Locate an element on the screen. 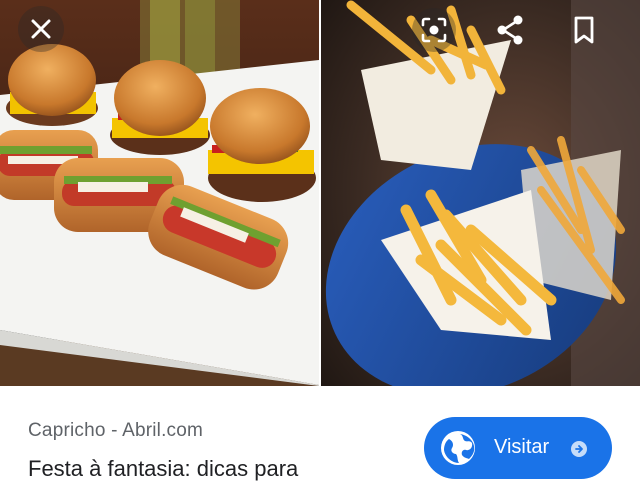 This screenshot has height=482, width=640. visit-button: Visitar is located at coordinates (518, 448).